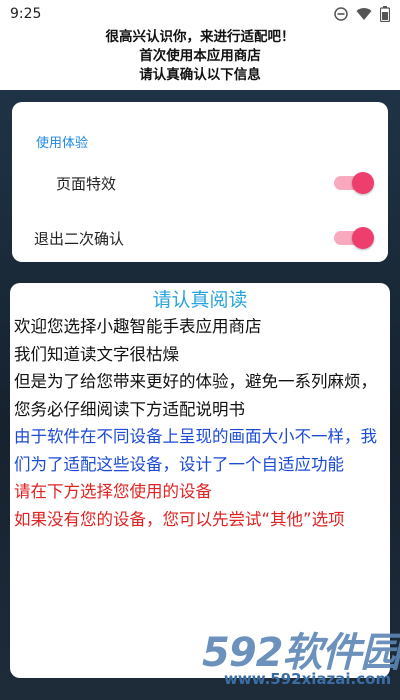 The image size is (400, 700). I want to click on exit-confirm-toggle, so click(354, 238).